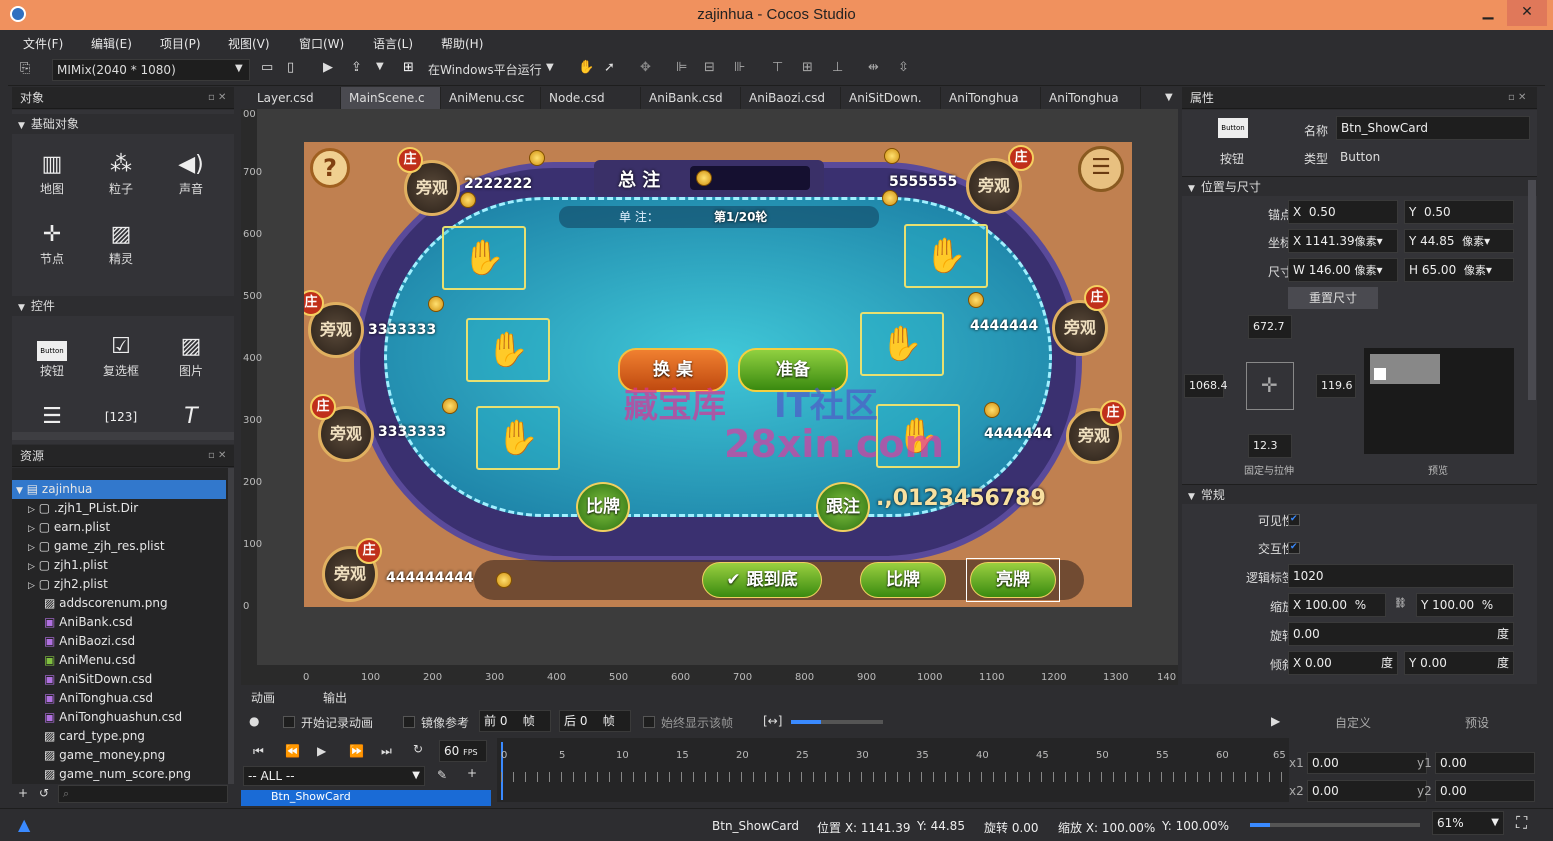 The width and height of the screenshot is (1553, 841). What do you see at coordinates (603, 507) in the screenshot?
I see `compare-round-button: 比牌` at bounding box center [603, 507].